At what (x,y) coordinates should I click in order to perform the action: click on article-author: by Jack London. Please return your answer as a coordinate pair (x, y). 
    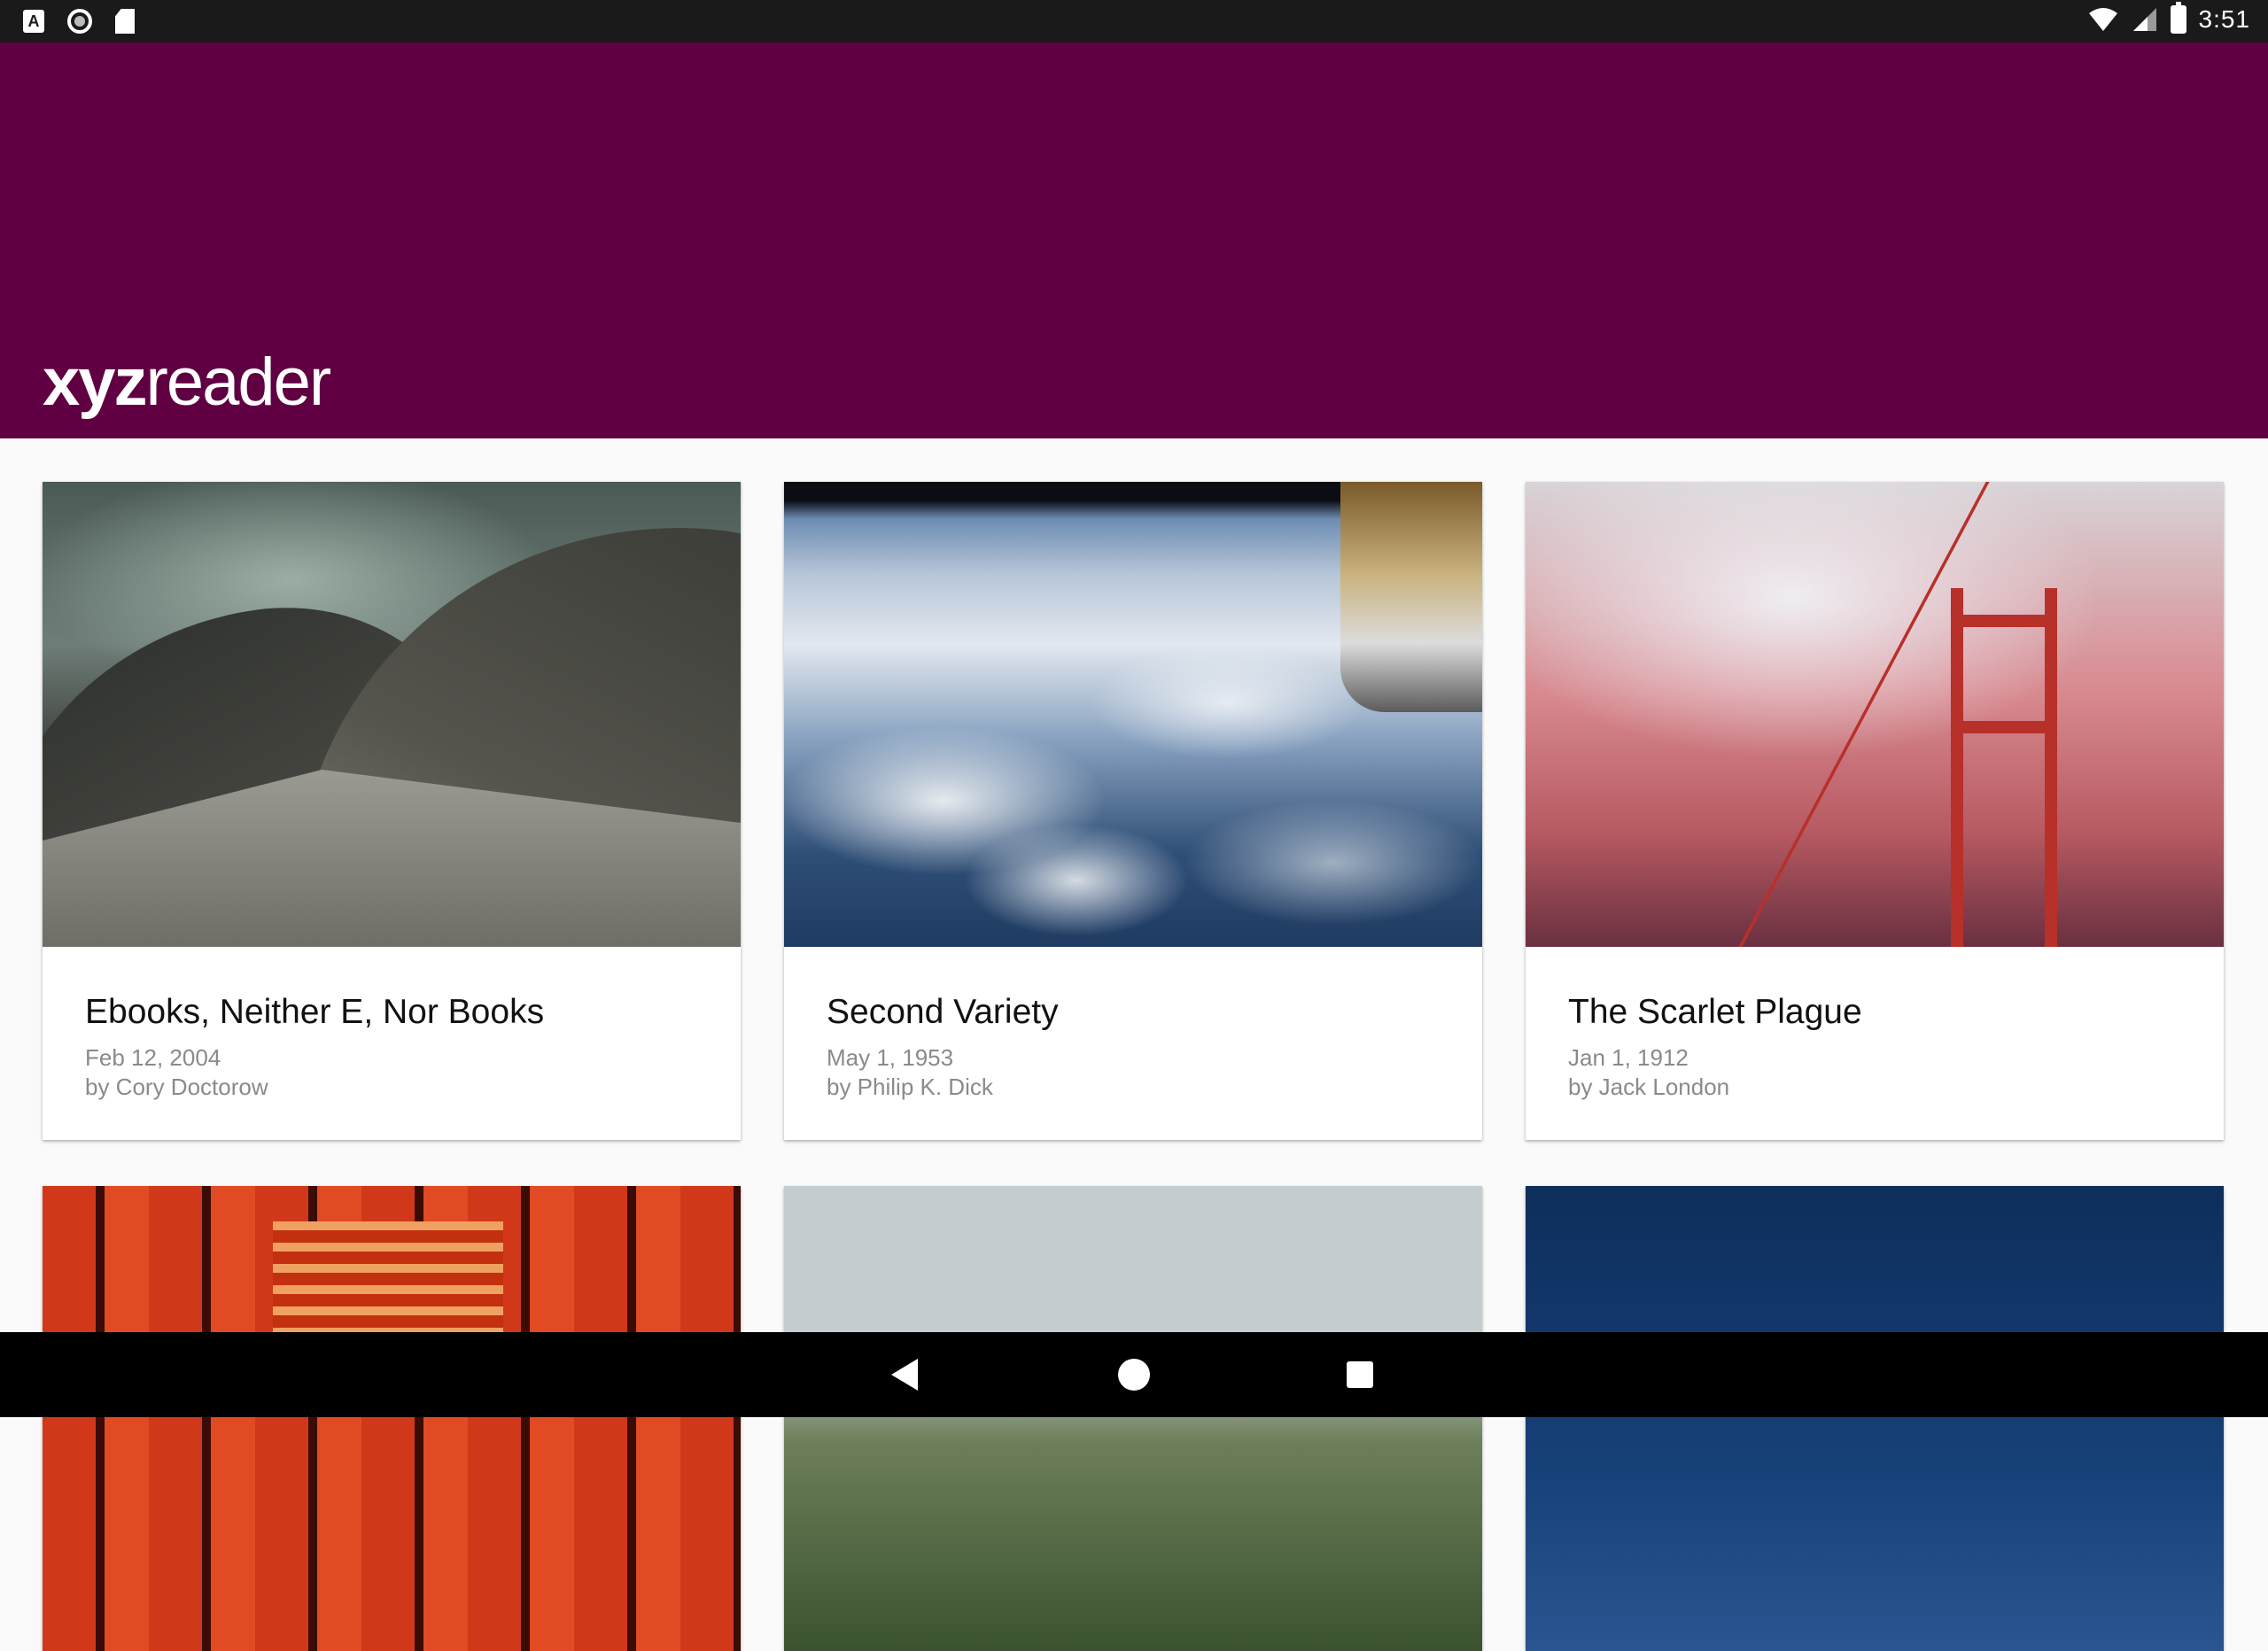
    Looking at the image, I should click on (1649, 1087).